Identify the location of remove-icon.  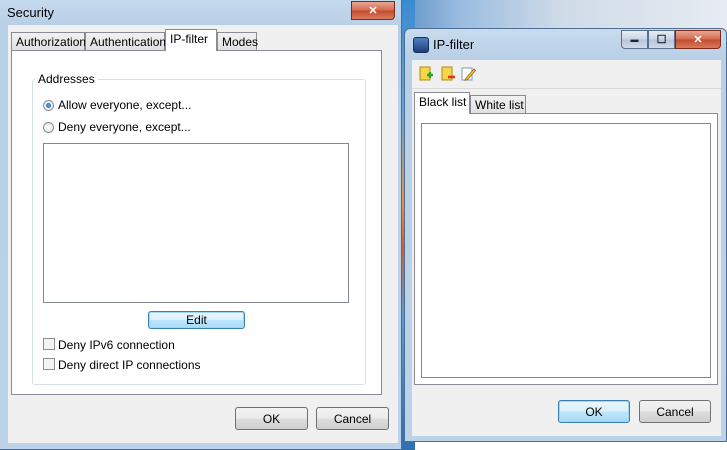
(448, 74).